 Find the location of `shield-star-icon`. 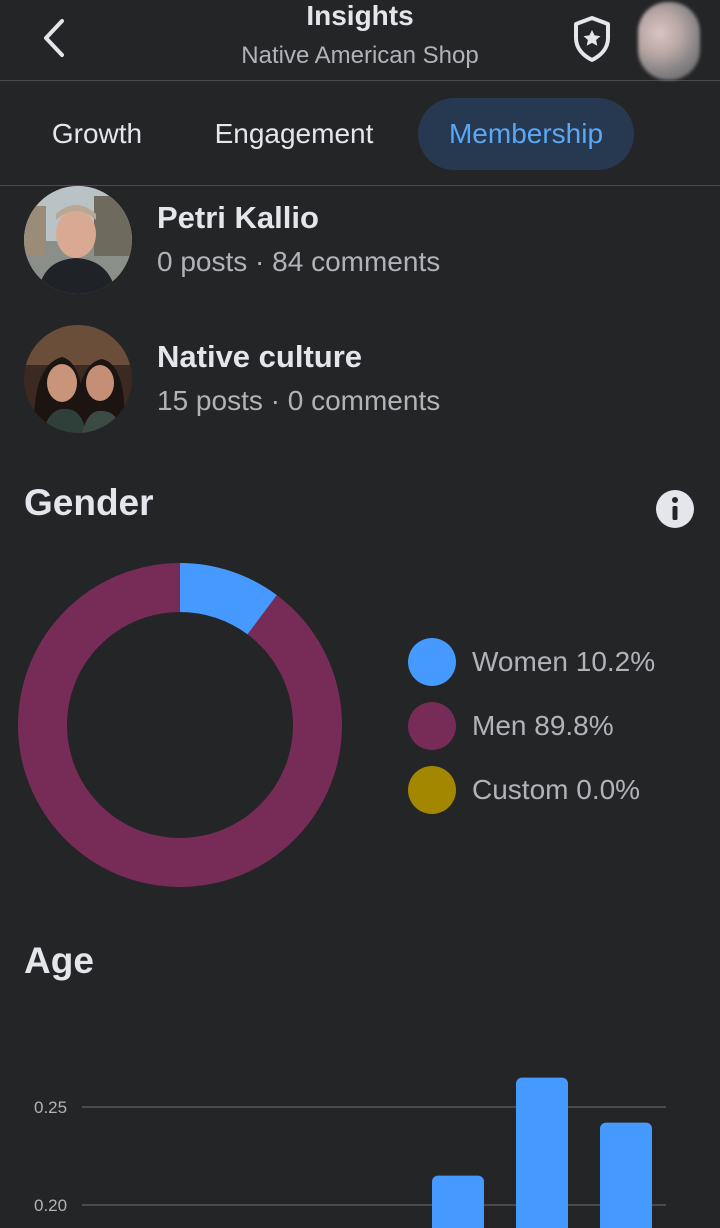

shield-star-icon is located at coordinates (592, 39).